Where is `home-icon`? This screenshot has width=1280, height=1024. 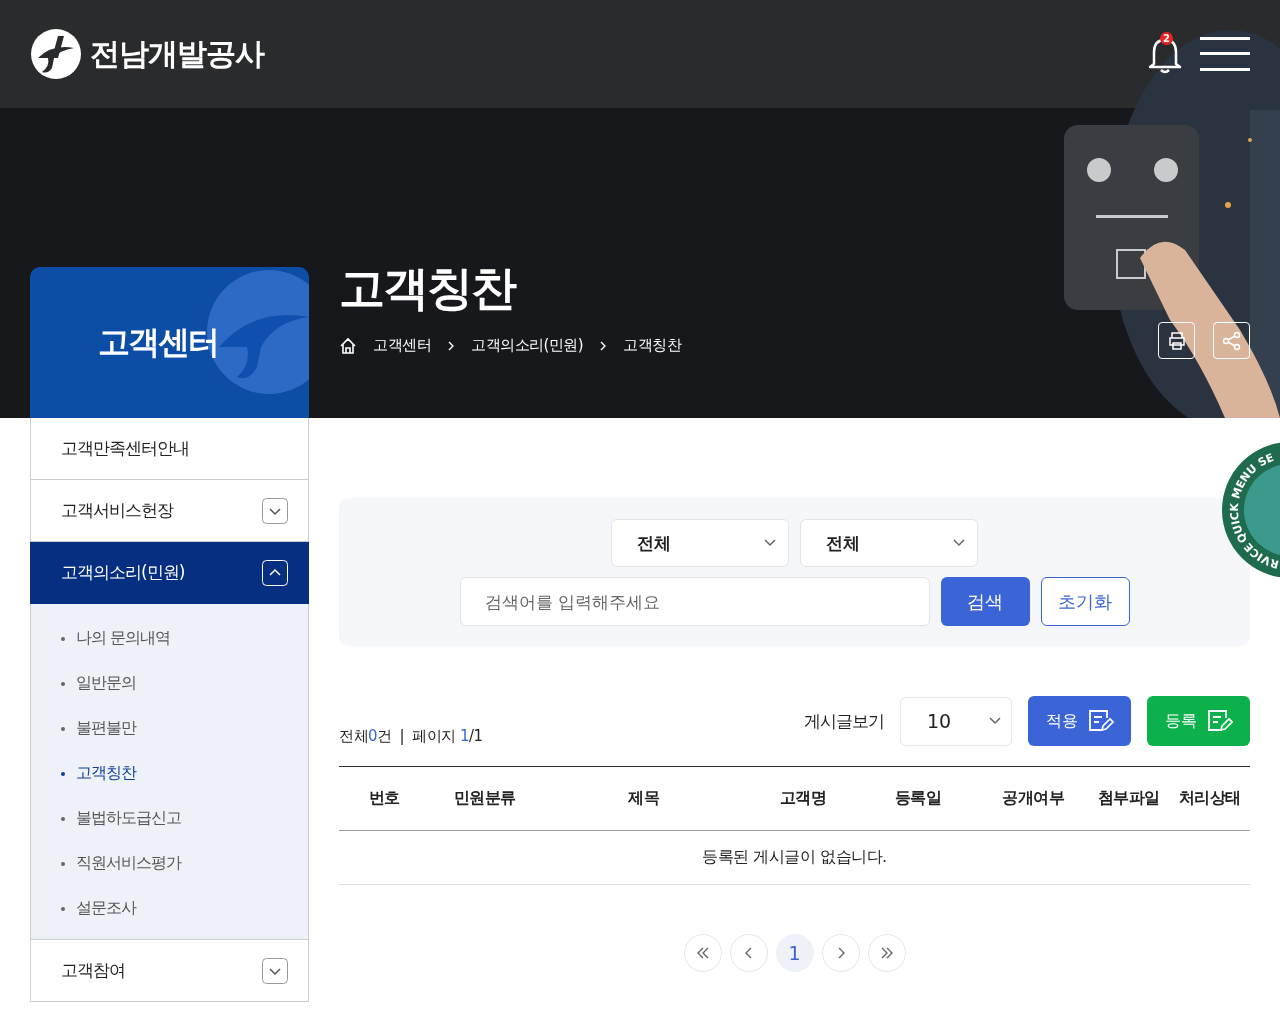 home-icon is located at coordinates (348, 345).